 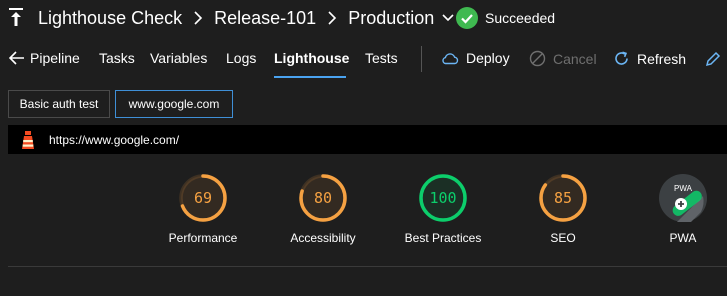 I want to click on breadcrumb: Lighthouse Check Release-101 Production, so click(x=246, y=18).